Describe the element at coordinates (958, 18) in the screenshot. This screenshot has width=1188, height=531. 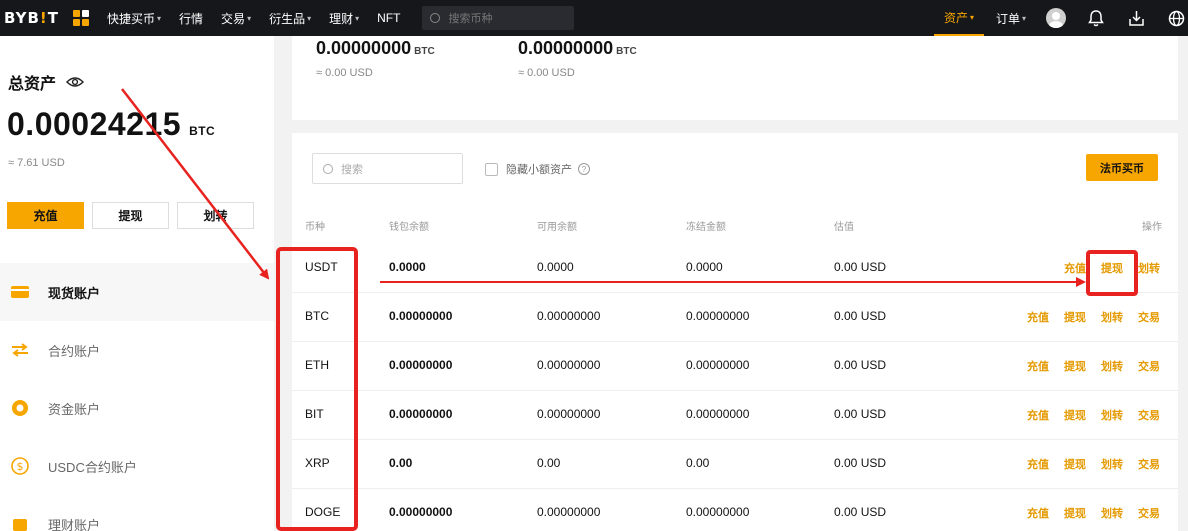
I see `nav-assets: 资产 ▾` at that location.